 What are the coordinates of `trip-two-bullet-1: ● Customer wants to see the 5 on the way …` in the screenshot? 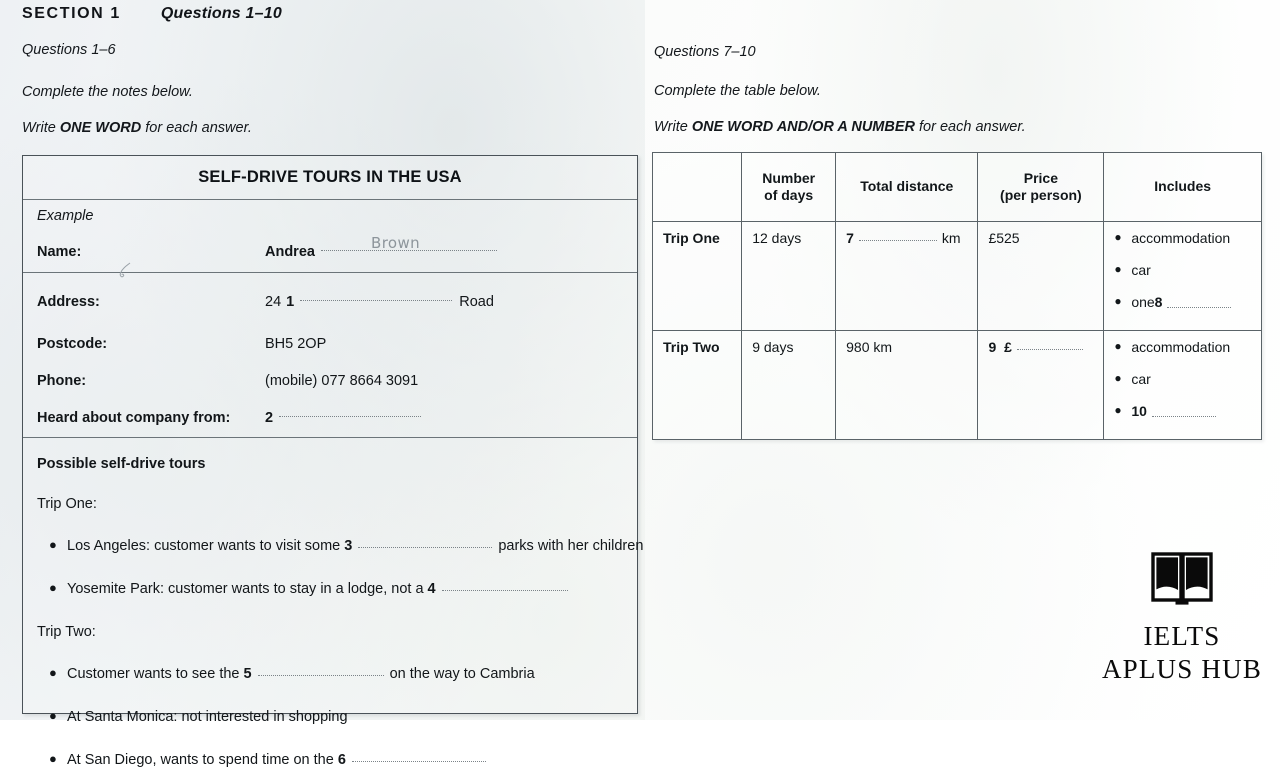 It's located at (330, 661).